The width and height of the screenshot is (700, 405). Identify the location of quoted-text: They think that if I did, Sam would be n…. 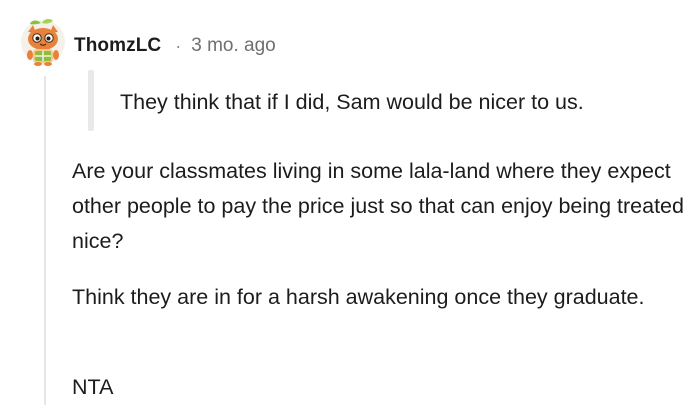
(352, 102).